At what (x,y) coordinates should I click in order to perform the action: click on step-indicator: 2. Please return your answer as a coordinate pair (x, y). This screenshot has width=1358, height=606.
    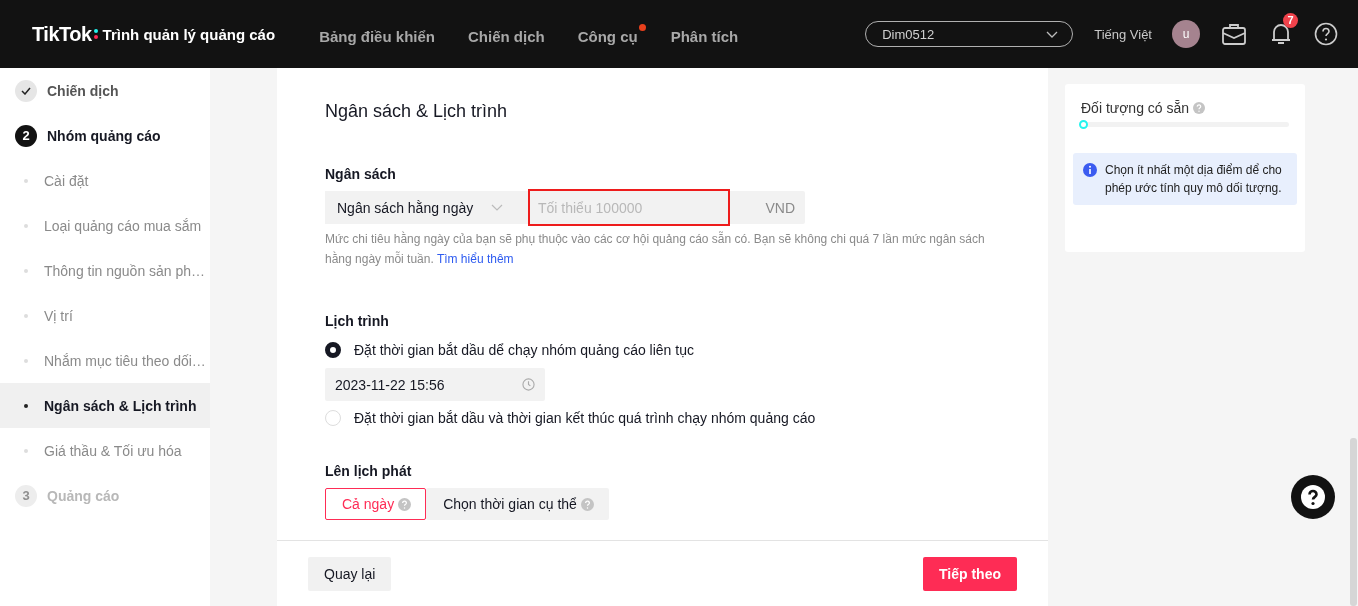
    Looking at the image, I should click on (26, 135).